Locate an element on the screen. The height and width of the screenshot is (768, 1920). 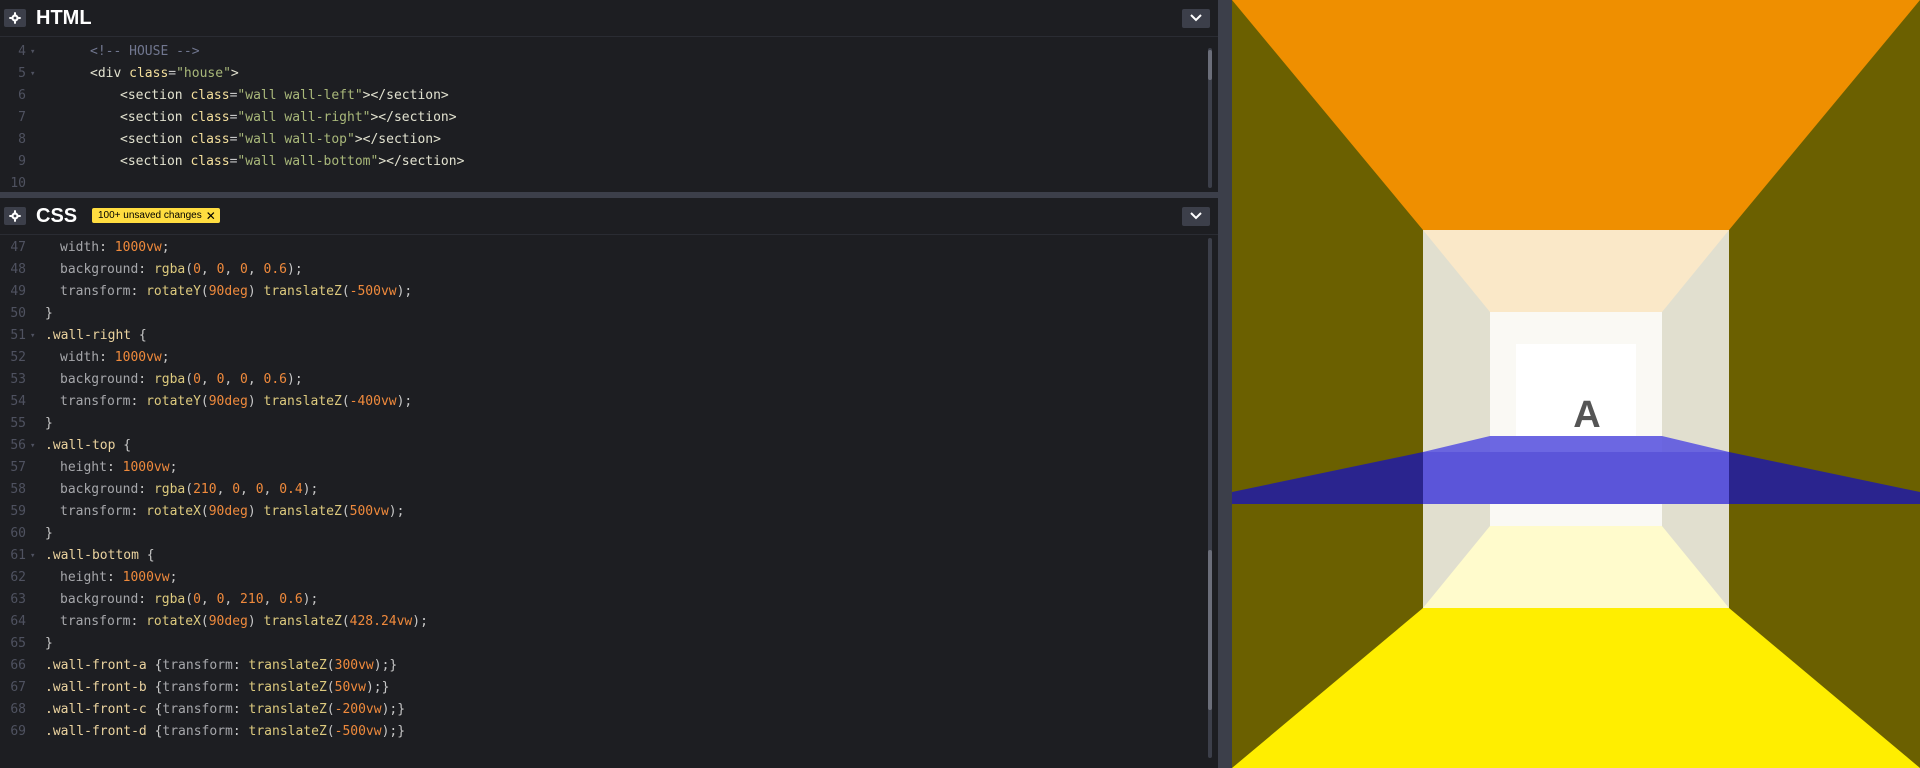
code-token: 0.4 is located at coordinates (291, 489).